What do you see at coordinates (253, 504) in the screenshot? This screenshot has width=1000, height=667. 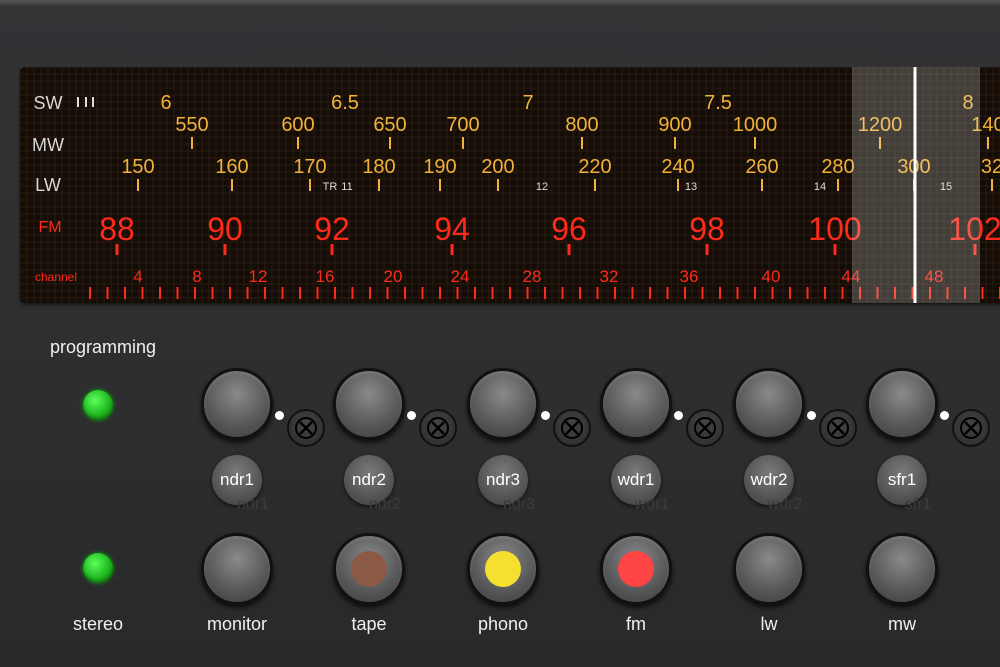 I see `preset-shadow-label: ndr1` at bounding box center [253, 504].